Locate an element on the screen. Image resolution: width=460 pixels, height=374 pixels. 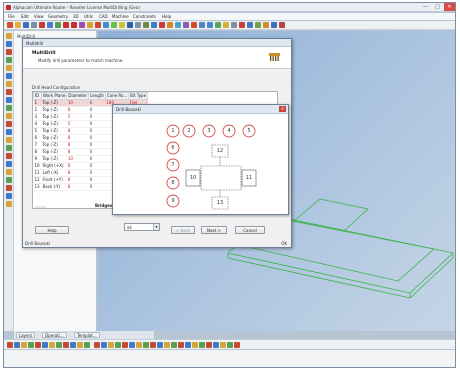
scale-tool-icon is located at coordinates (9, 132).